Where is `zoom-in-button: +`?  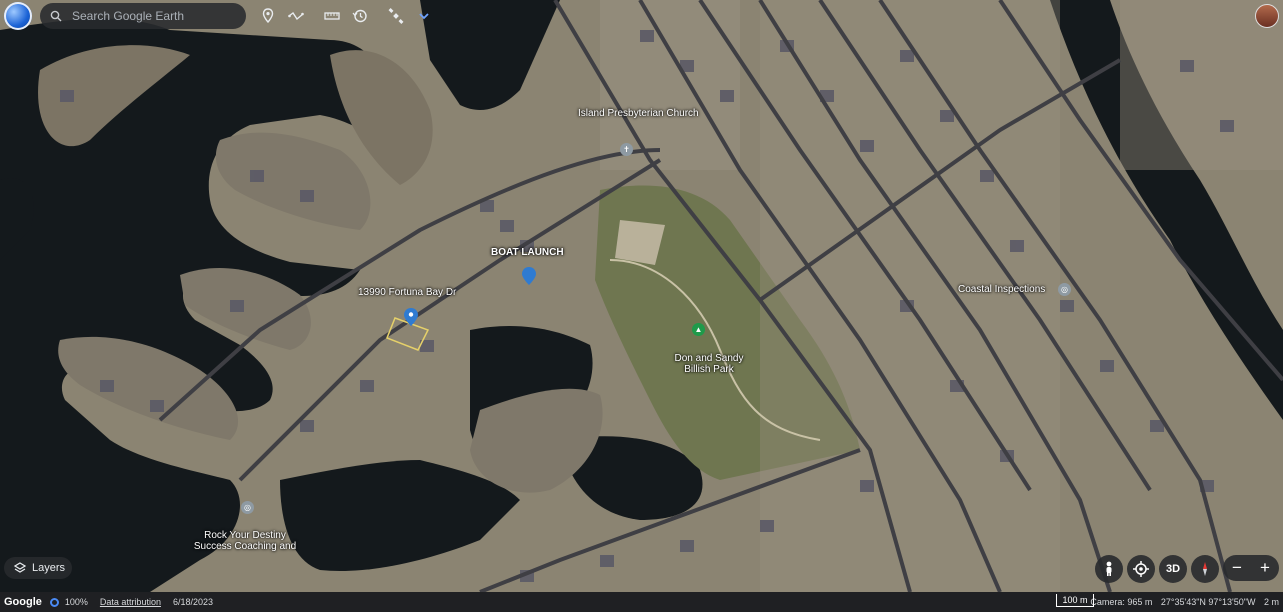 zoom-in-button: + is located at coordinates (1265, 568).